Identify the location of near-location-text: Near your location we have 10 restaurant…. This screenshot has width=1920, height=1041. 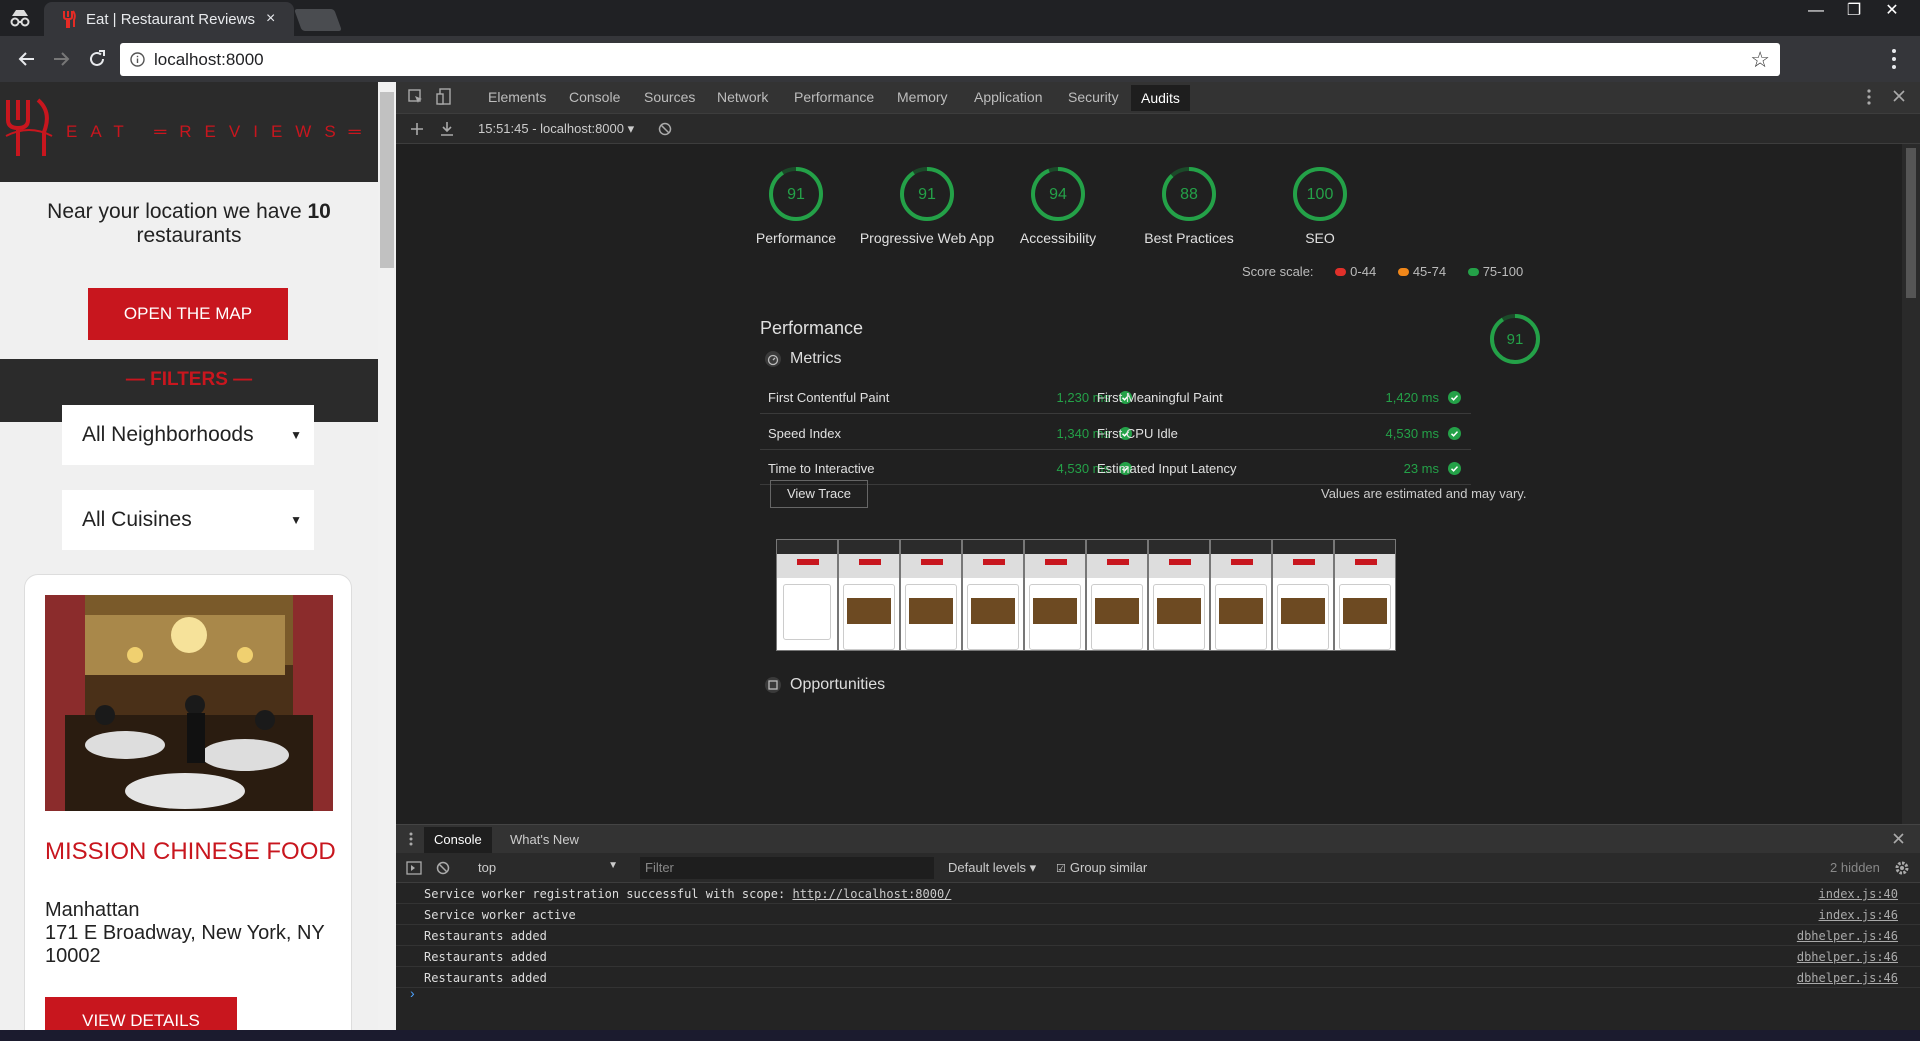
(189, 223).